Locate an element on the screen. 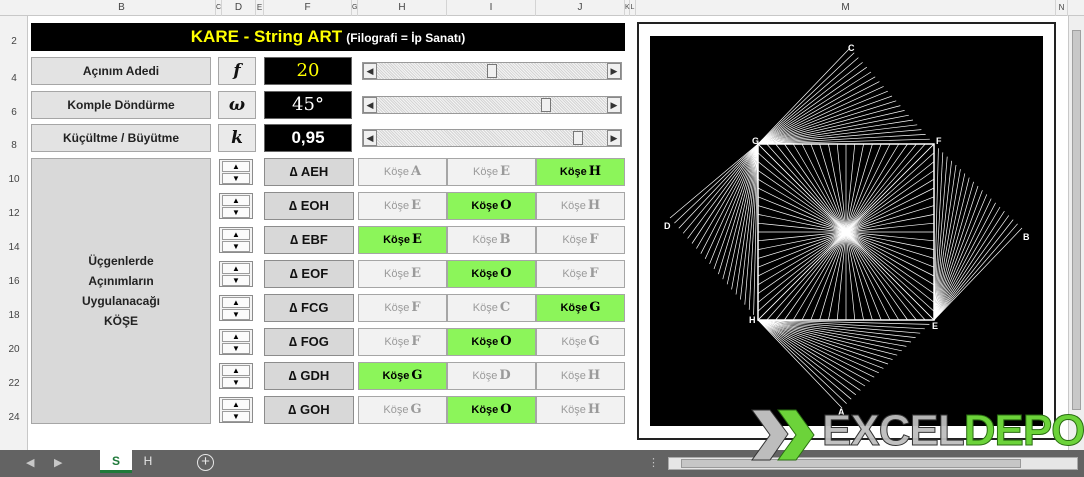  column-header-f: F is located at coordinates (308, 8).